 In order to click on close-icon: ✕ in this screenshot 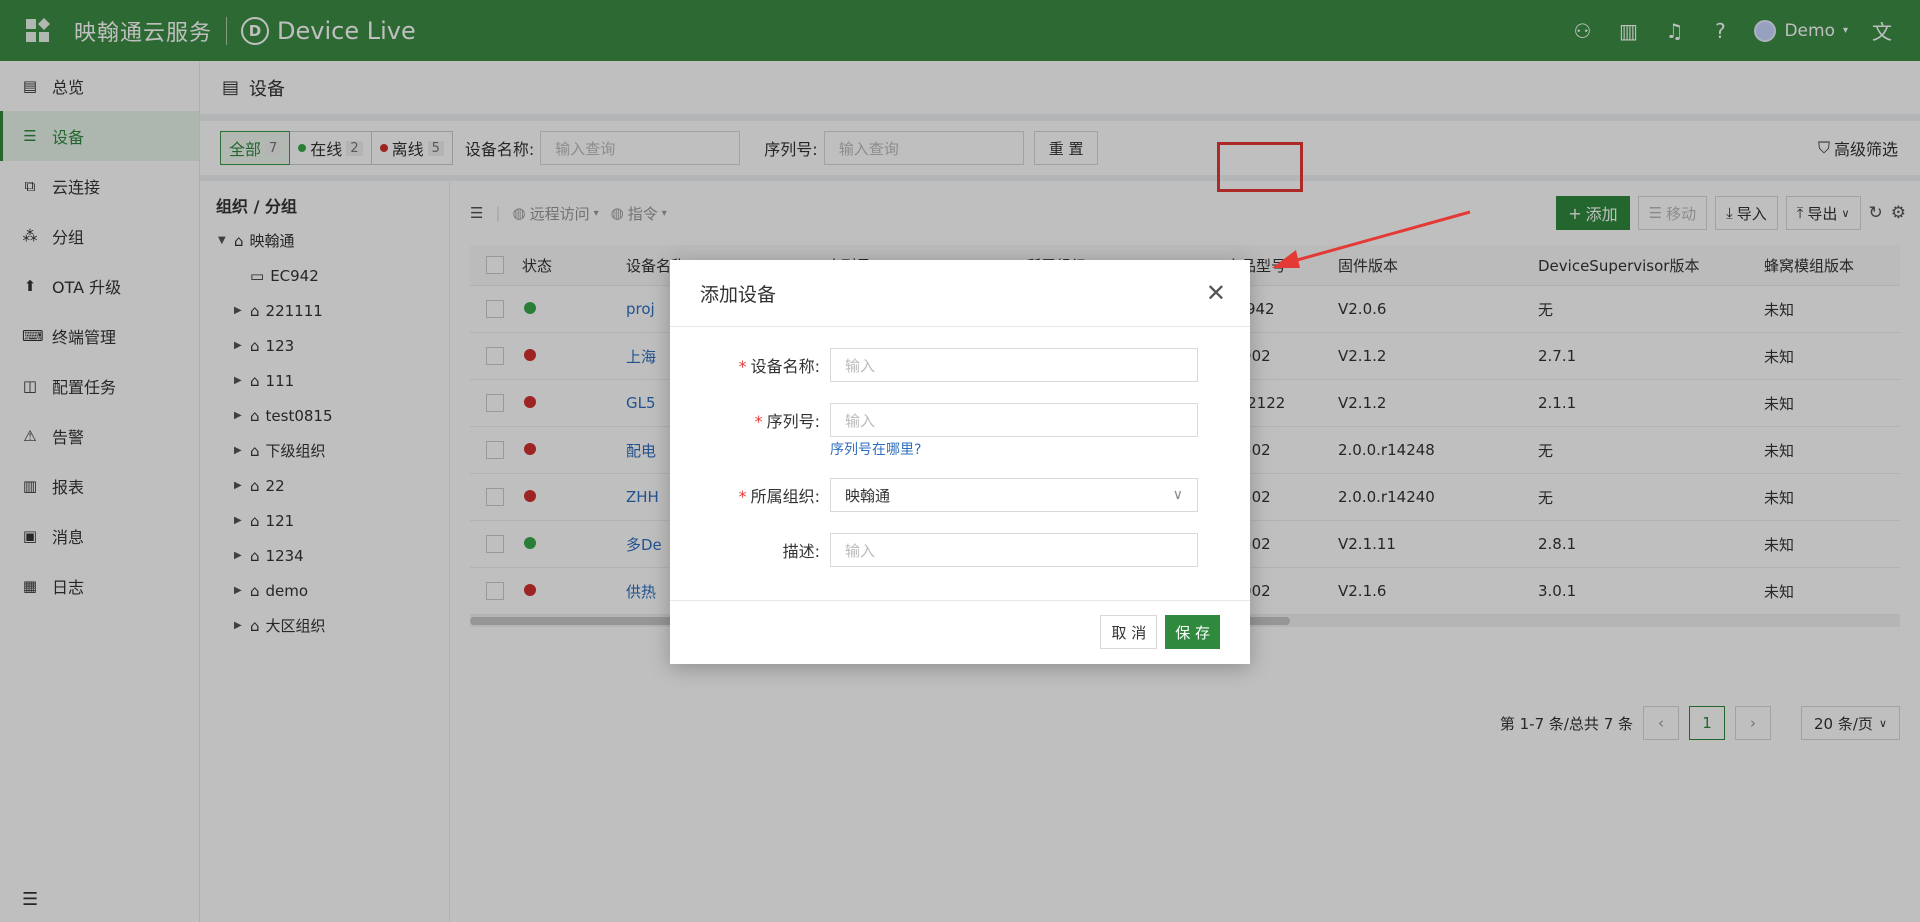, I will do `click(1216, 293)`.